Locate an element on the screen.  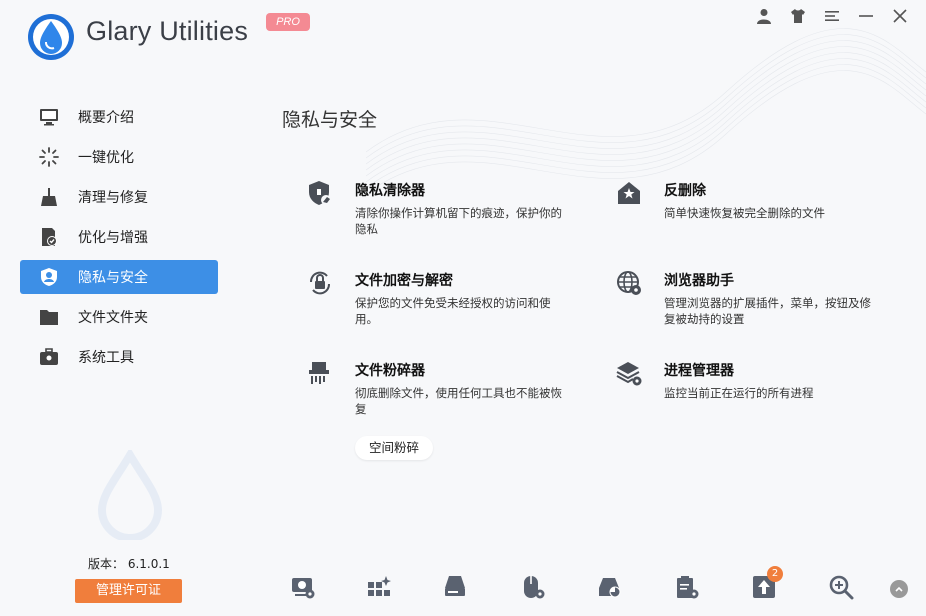
page-title: 隐私与安全 is located at coordinates (330, 120).